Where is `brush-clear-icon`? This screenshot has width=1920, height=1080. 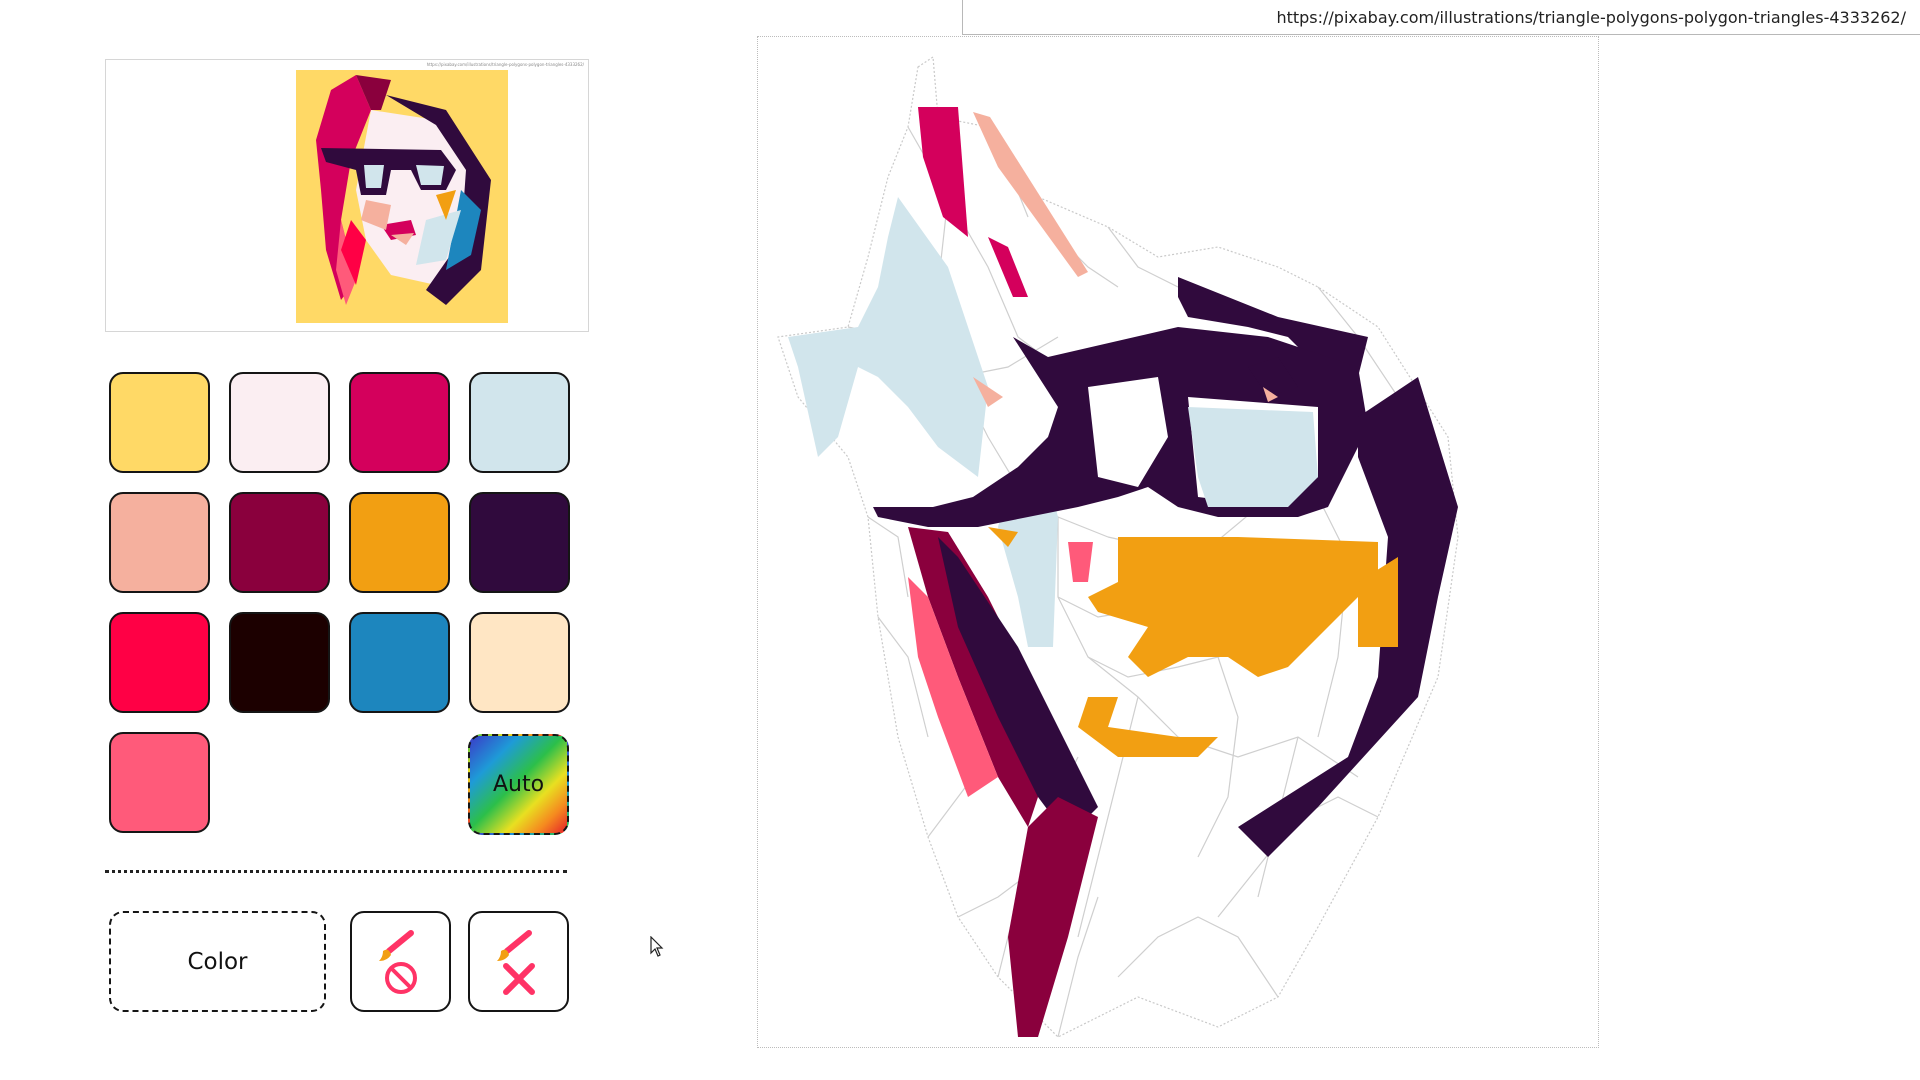
brush-clear-icon is located at coordinates (515, 962).